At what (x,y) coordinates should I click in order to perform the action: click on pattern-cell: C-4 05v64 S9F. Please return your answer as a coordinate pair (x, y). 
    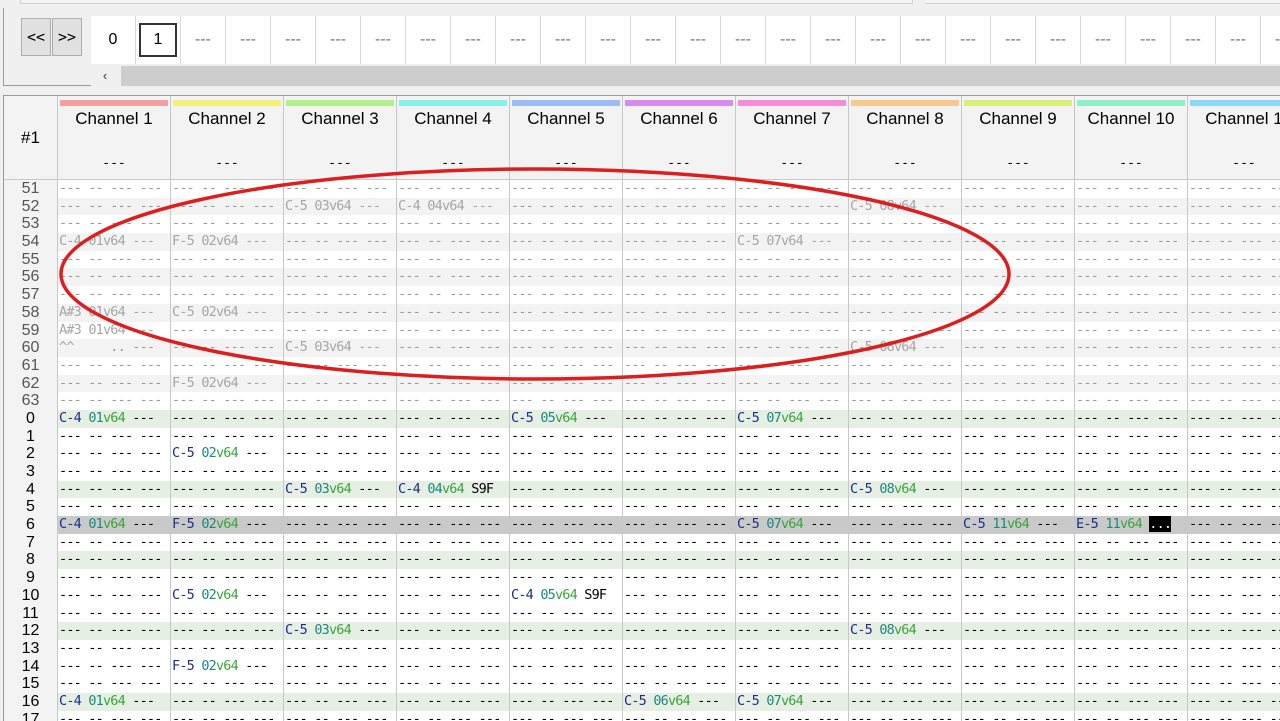
    Looking at the image, I should click on (566, 595).